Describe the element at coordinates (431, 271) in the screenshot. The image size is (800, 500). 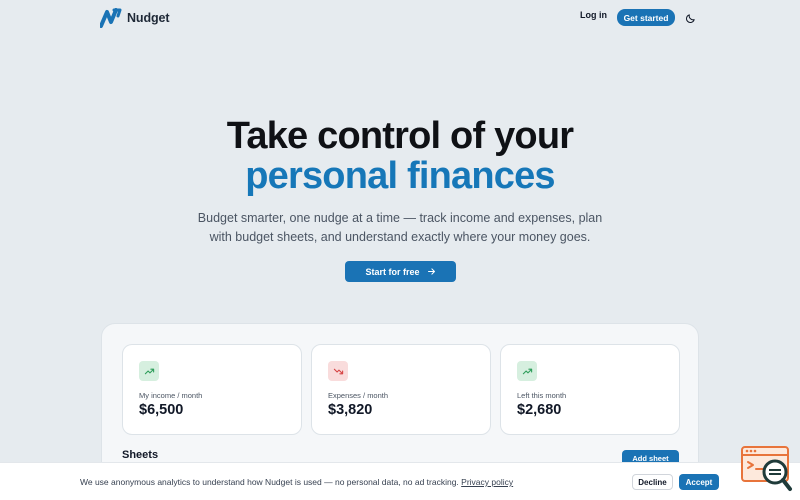
I see `arrow-right-icon` at that location.